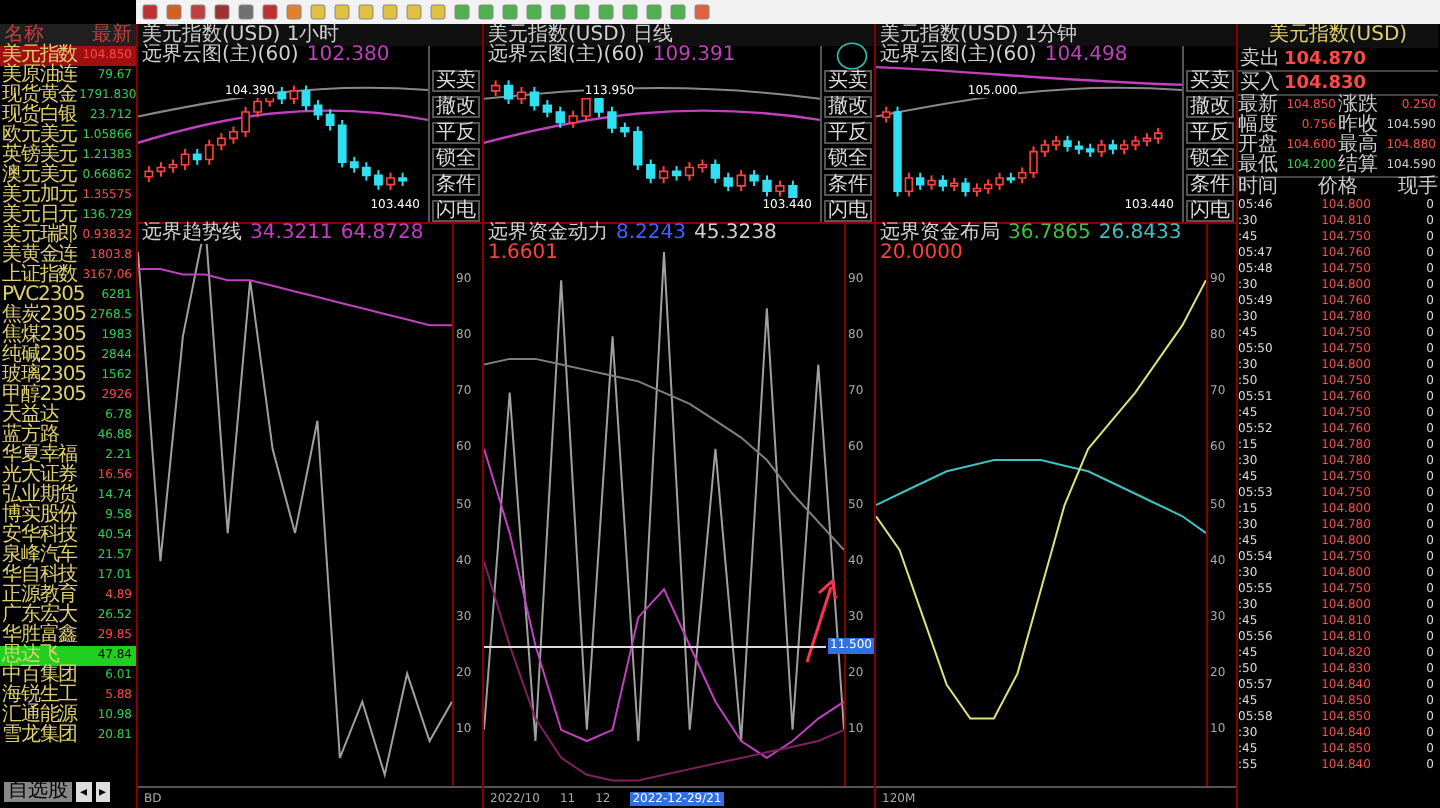 The image size is (1440, 808). Describe the element at coordinates (1325, 59) in the screenshot. I see `price-value: 104.870` at that location.